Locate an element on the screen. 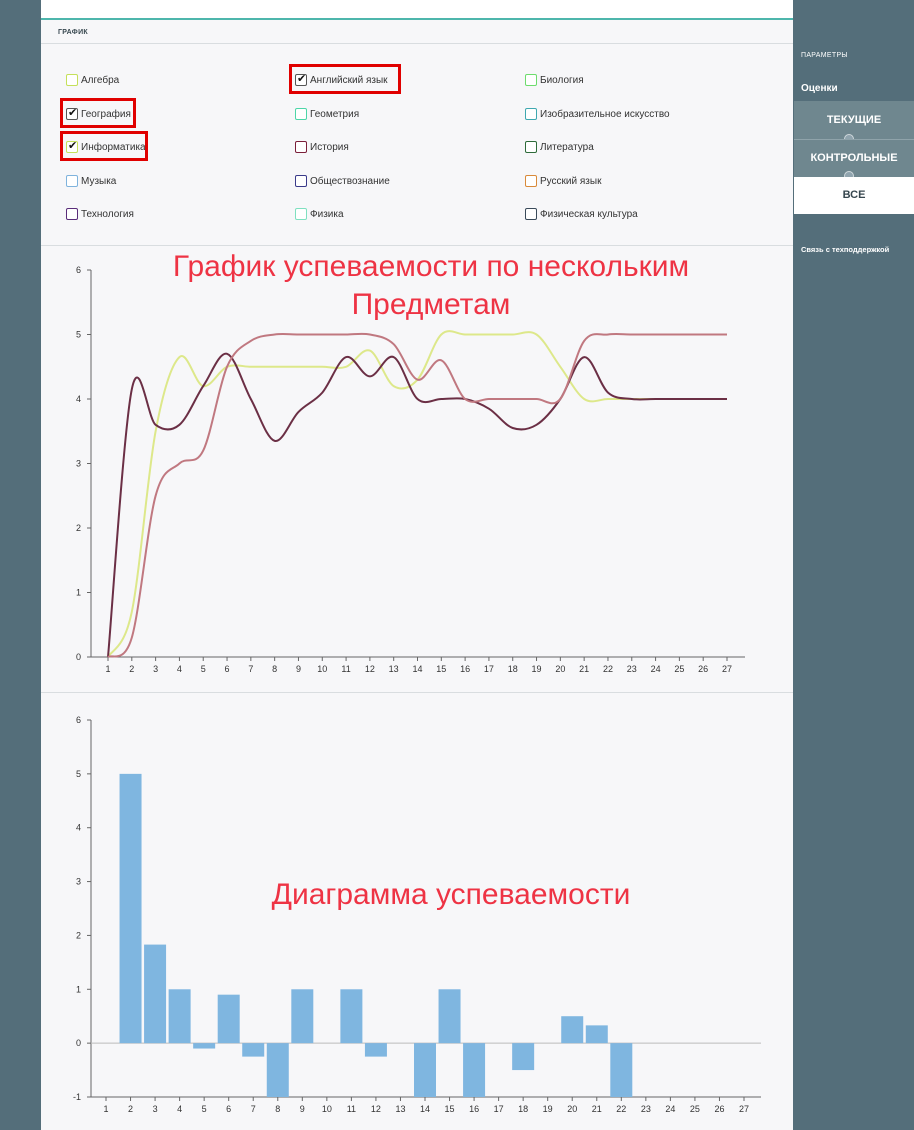 This screenshot has width=914, height=1130. line-chart-title-line2: Предметам is located at coordinates (431, 304).